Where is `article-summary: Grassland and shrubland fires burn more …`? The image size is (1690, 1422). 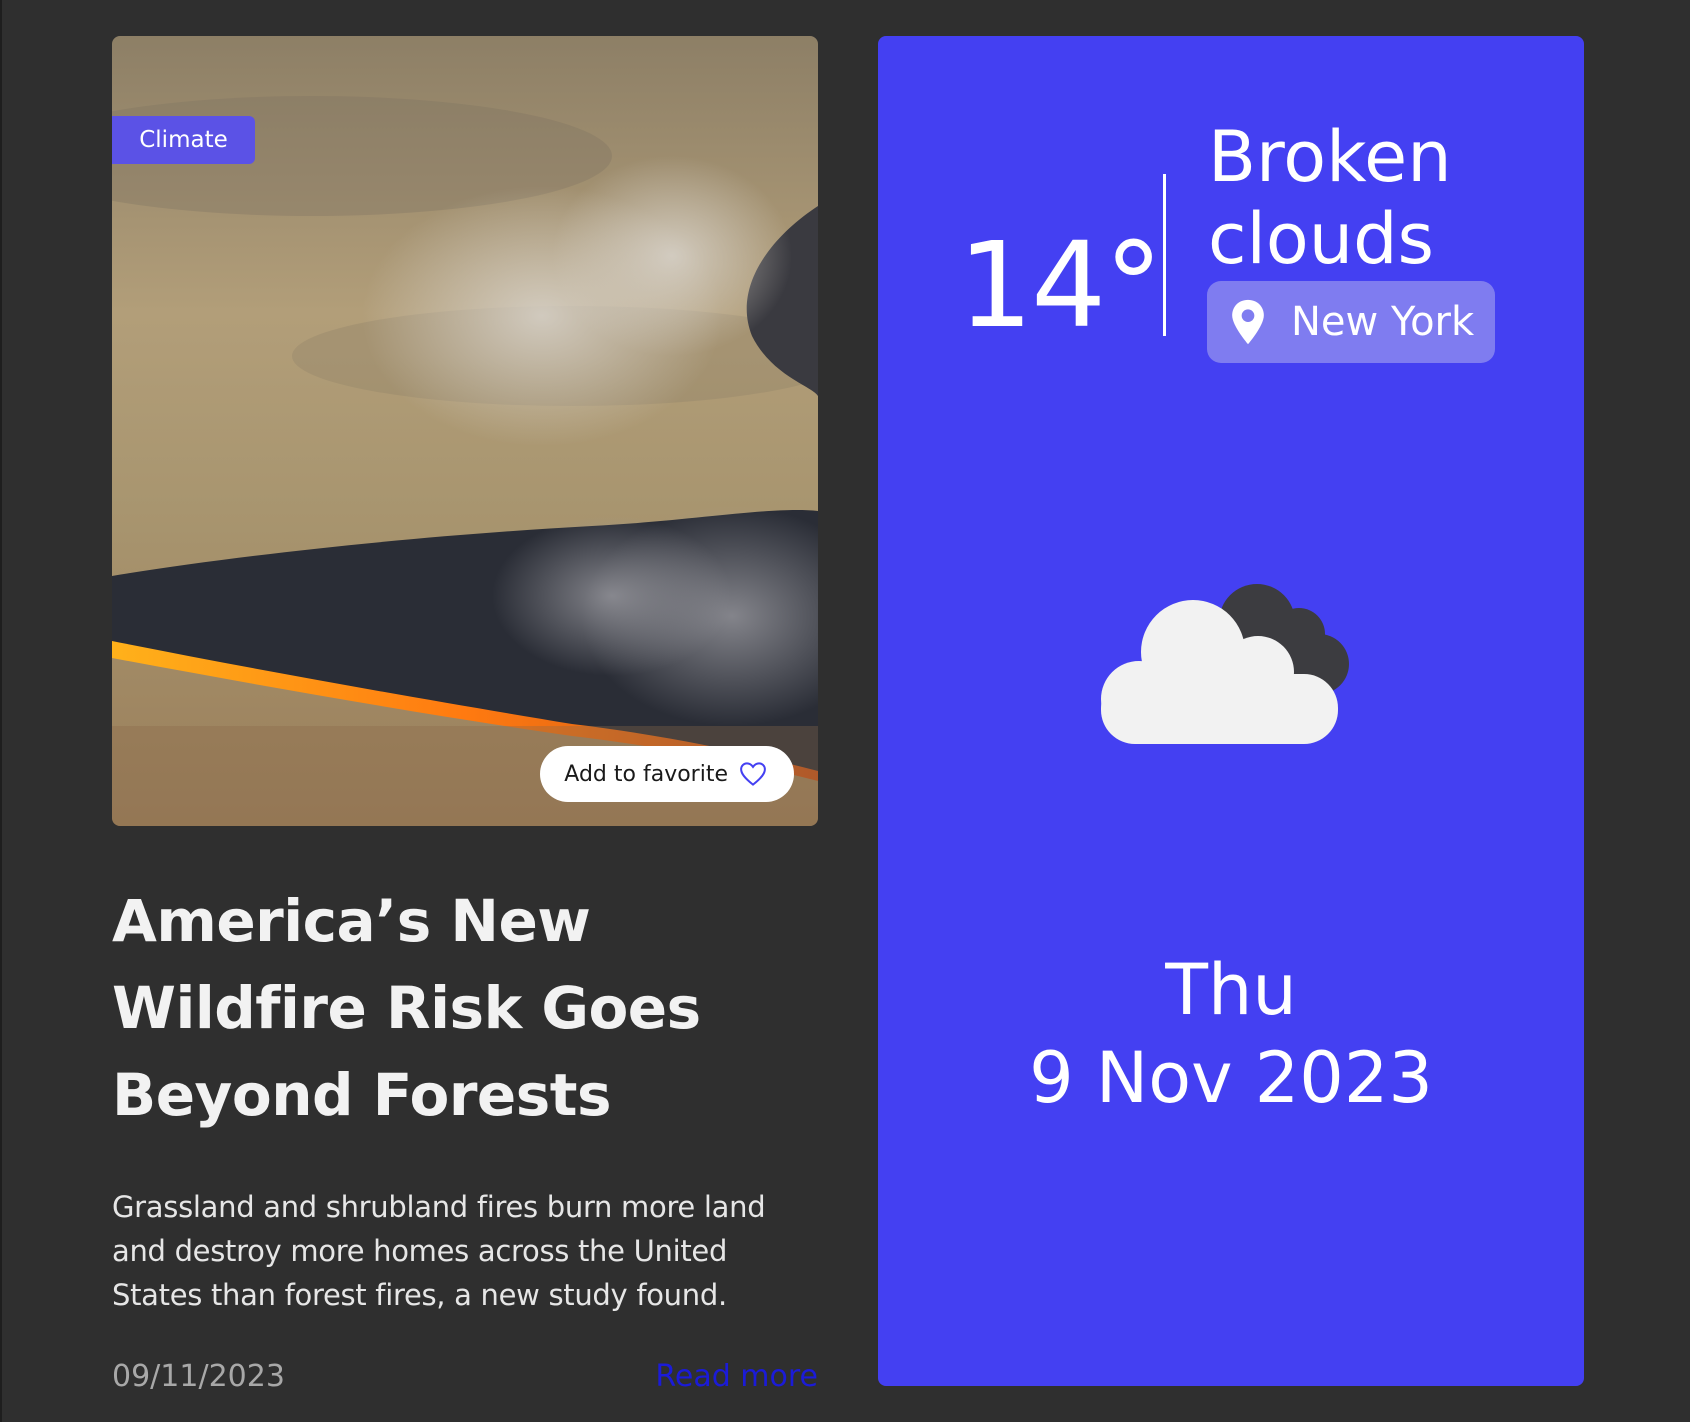 article-summary: Grassland and shrubland fires burn more … is located at coordinates (439, 1251).